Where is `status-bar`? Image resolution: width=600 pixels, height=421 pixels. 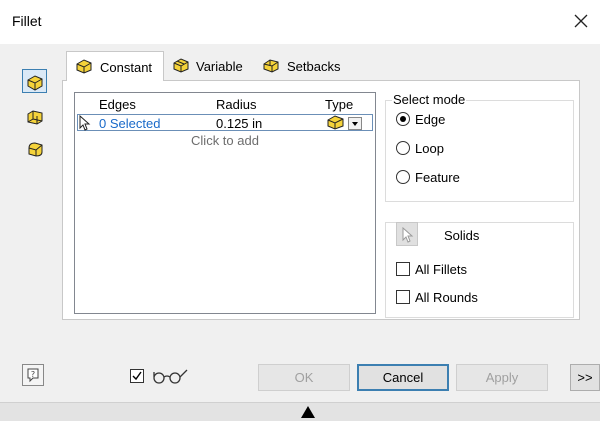 status-bar is located at coordinates (300, 411).